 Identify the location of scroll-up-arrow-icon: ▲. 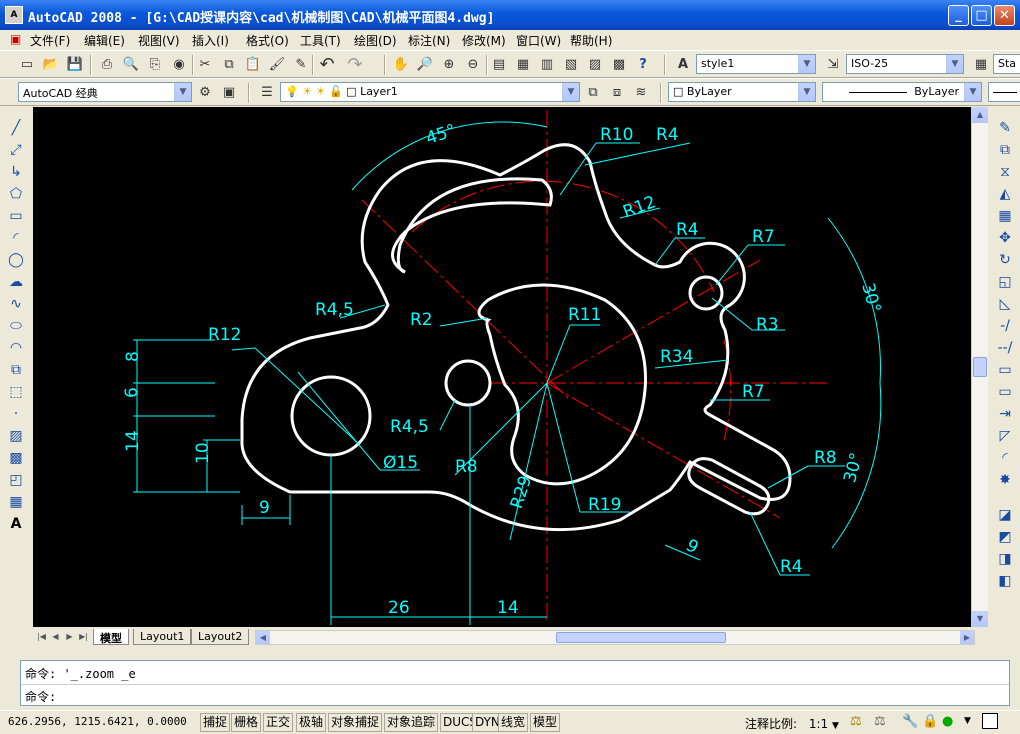
(980, 115).